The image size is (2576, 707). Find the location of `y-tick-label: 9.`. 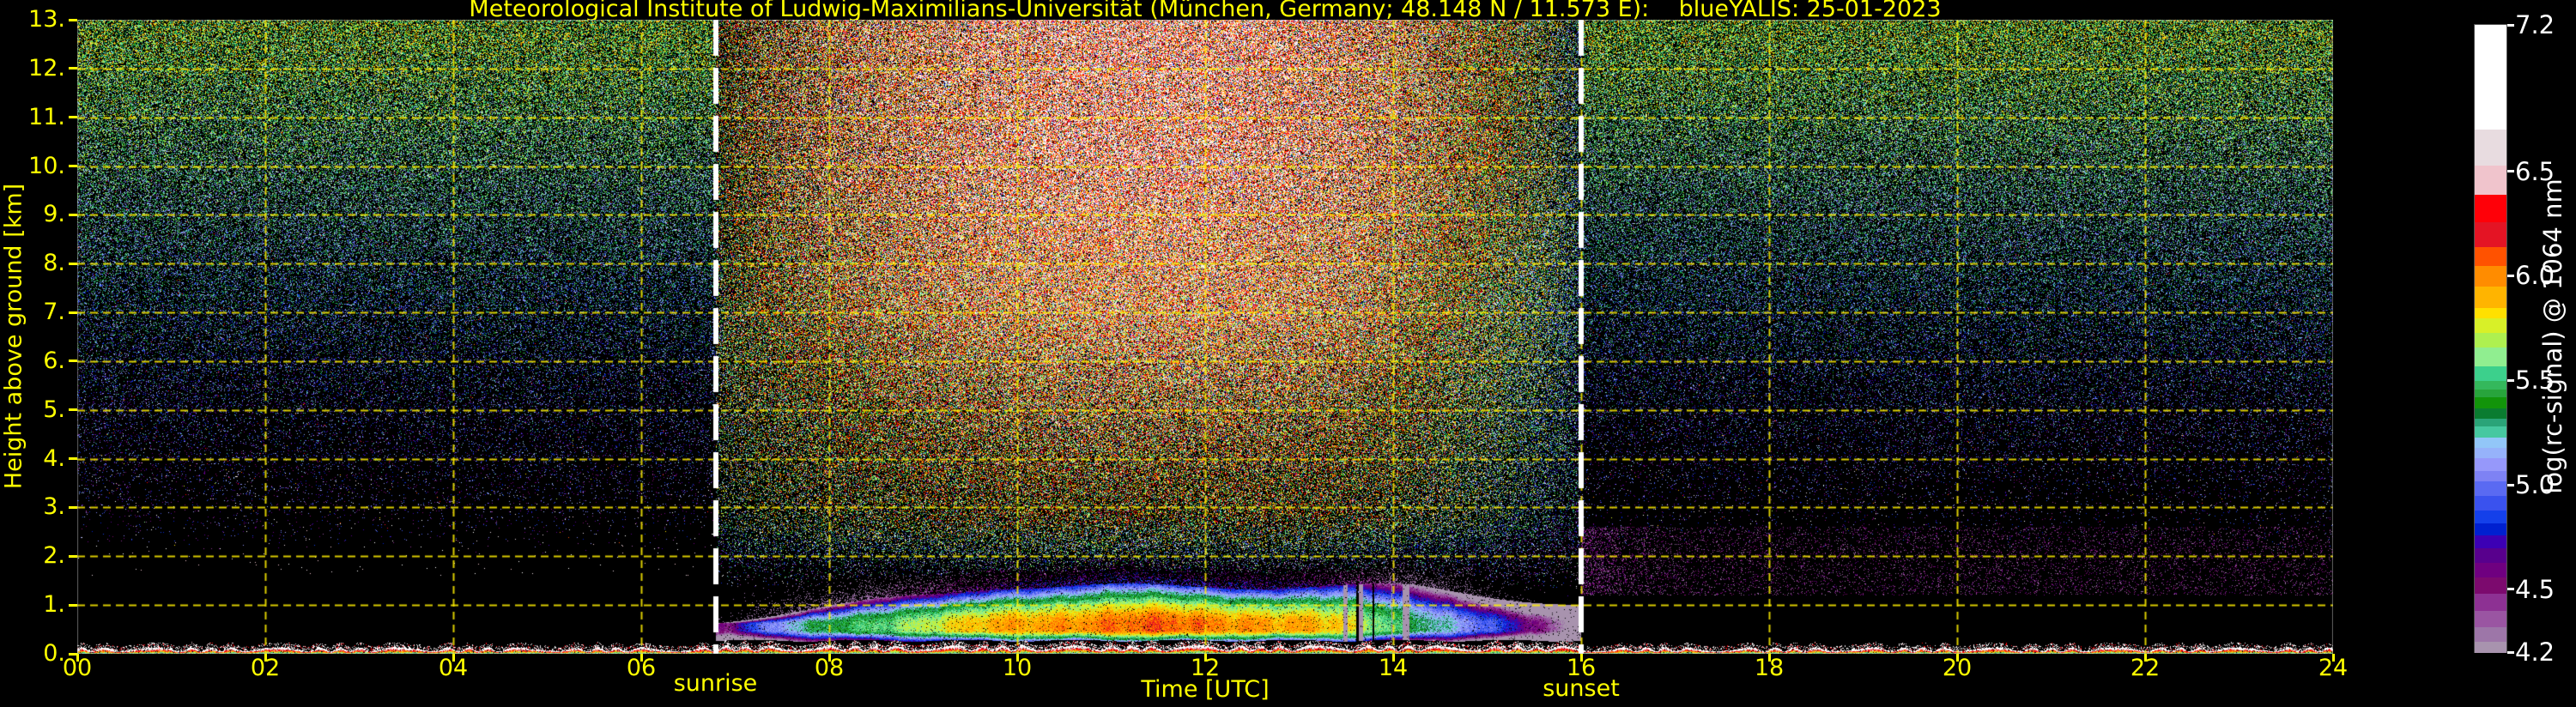

y-tick-label: 9. is located at coordinates (54, 214).